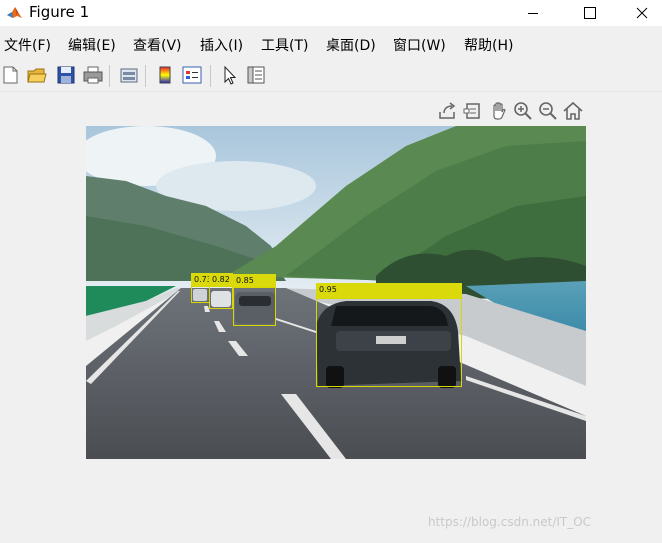 The image size is (662, 543). What do you see at coordinates (221, 279) in the screenshot?
I see `detection-score-label: 0.82` at bounding box center [221, 279].